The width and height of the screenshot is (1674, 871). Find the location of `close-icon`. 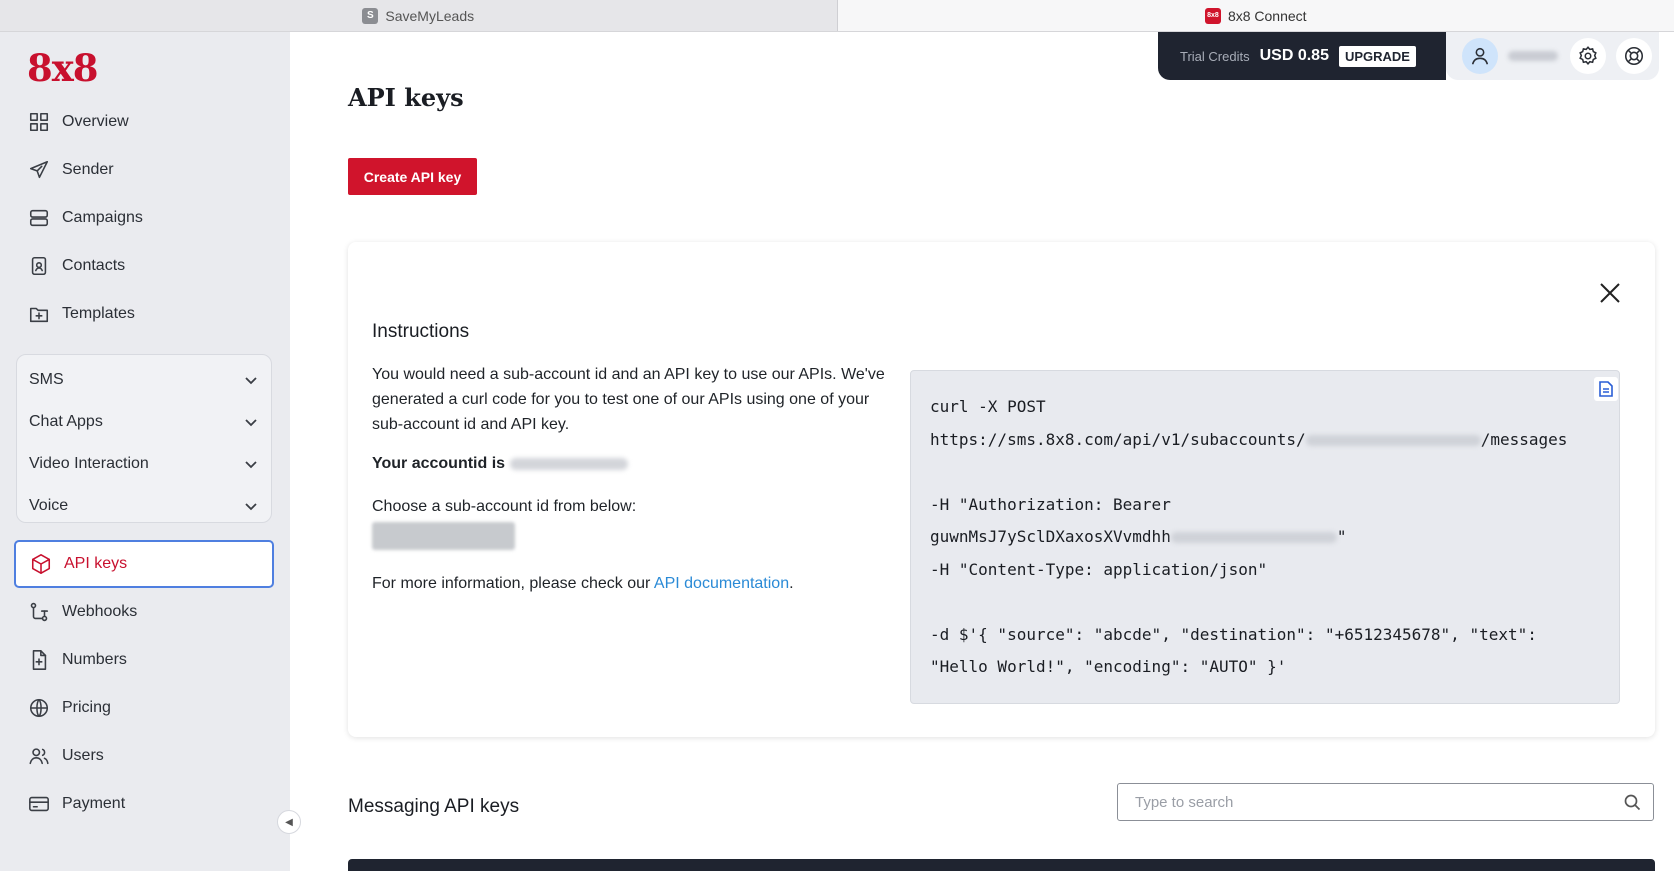

close-icon is located at coordinates (1610, 293).